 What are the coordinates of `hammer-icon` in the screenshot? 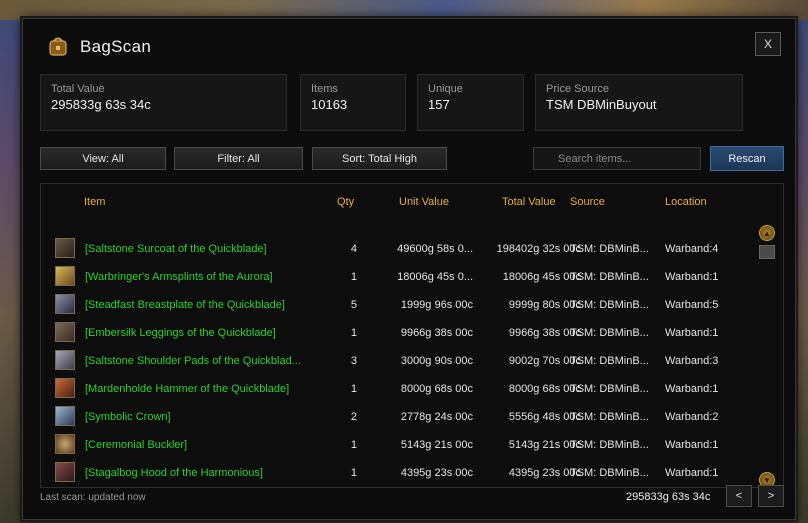 It's located at (65, 388).